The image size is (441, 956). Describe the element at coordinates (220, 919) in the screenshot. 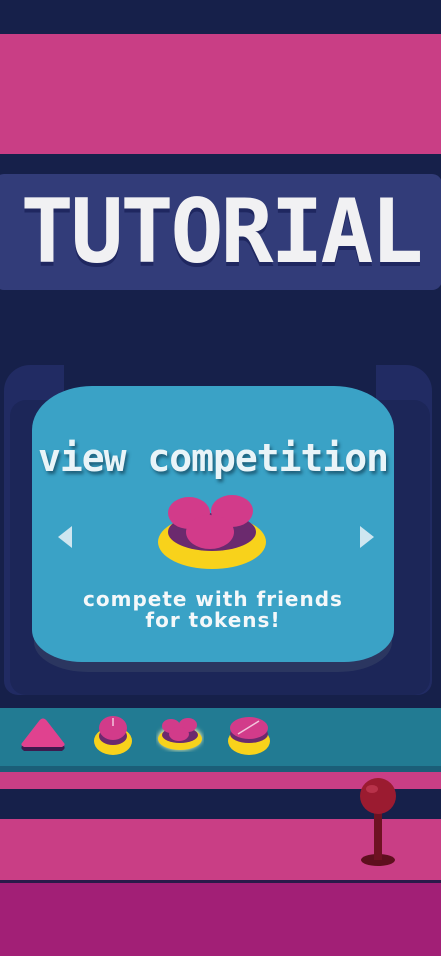

I see `cabinet-base-footer` at that location.